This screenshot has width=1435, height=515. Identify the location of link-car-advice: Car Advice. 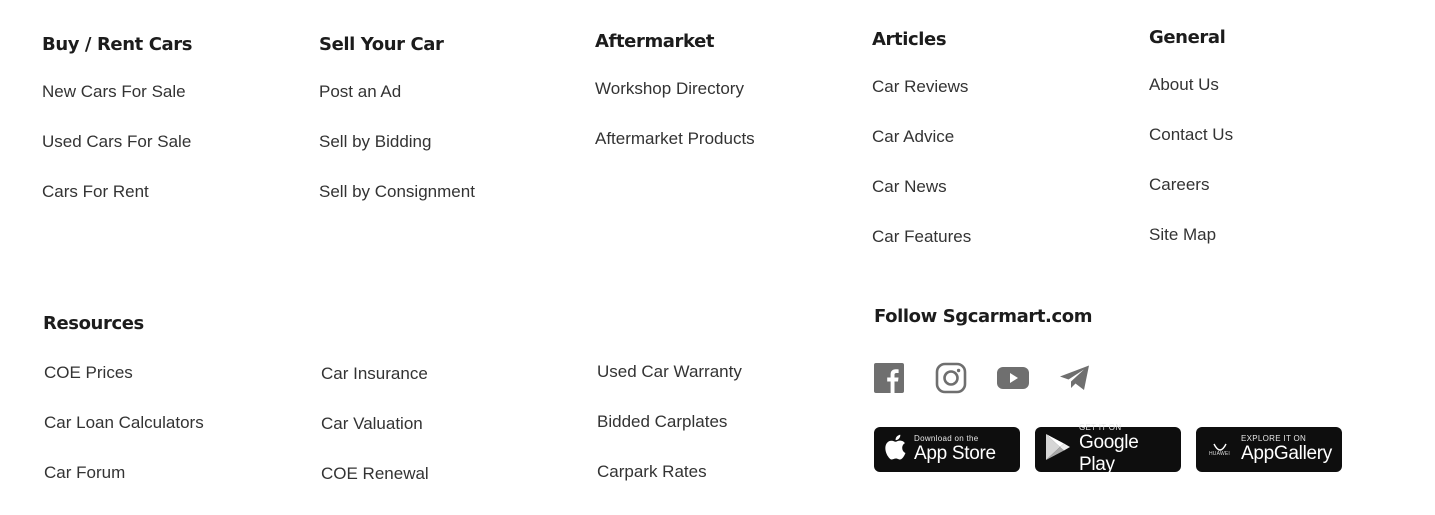
(1002, 153).